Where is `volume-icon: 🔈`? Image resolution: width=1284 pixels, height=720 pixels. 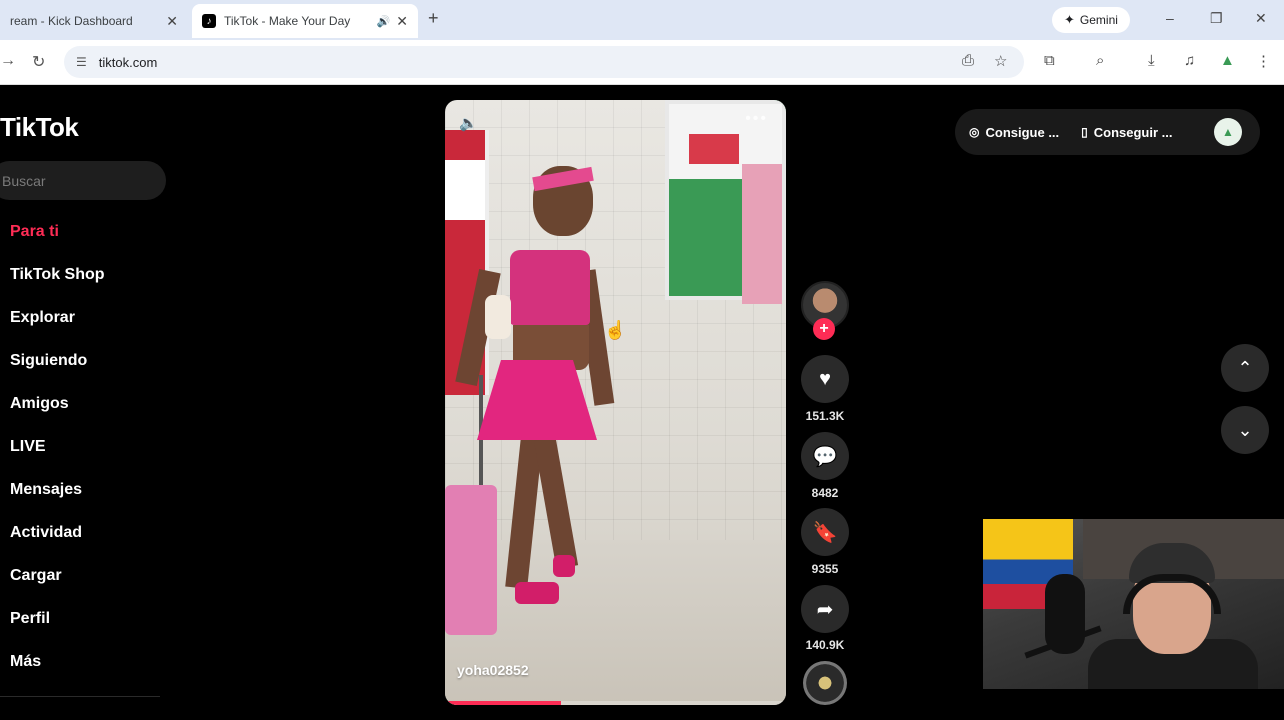
volume-icon: 🔈 is located at coordinates (468, 123).